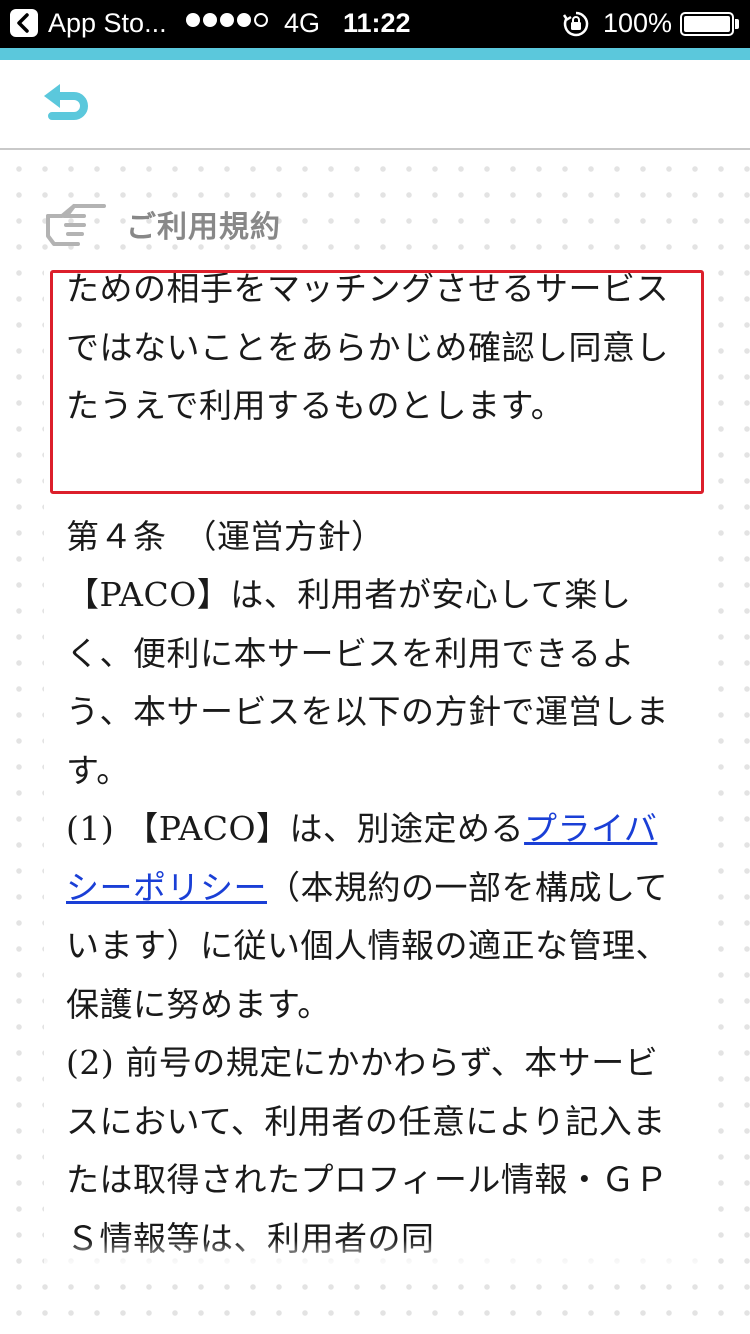 This screenshot has width=750, height=1334. Describe the element at coordinates (374, 1255) in the screenshot. I see `scroll-fade` at that location.